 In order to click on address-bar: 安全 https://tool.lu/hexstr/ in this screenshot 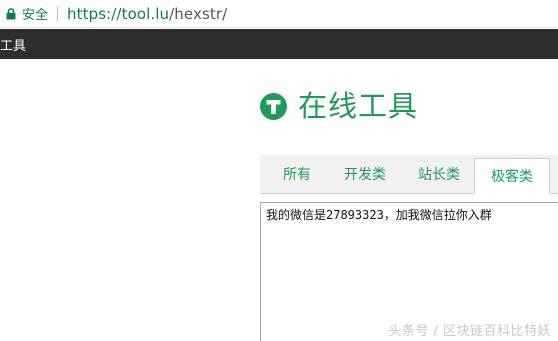, I will do `click(279, 14)`.